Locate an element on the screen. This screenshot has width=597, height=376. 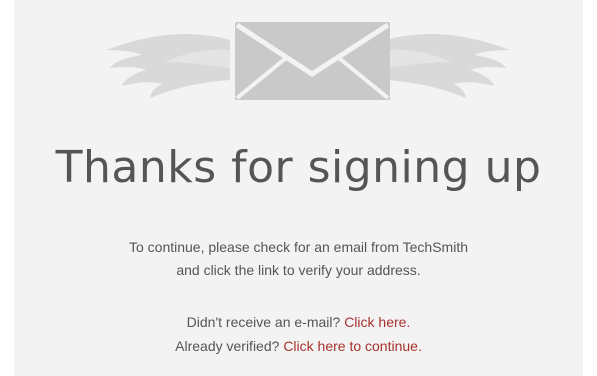
envelope-icon is located at coordinates (312, 61).